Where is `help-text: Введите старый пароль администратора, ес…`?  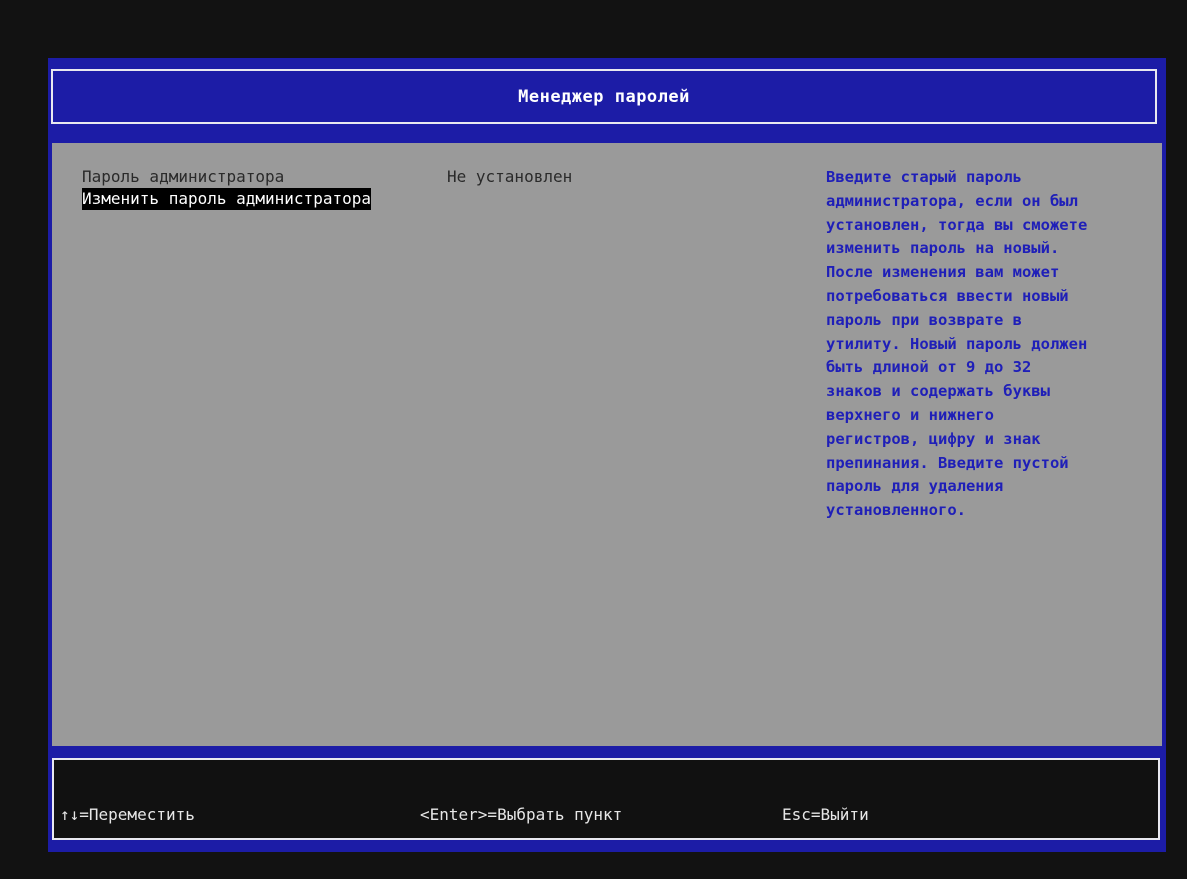
help-text: Введите старый пароль администратора, ес… is located at coordinates (957, 344).